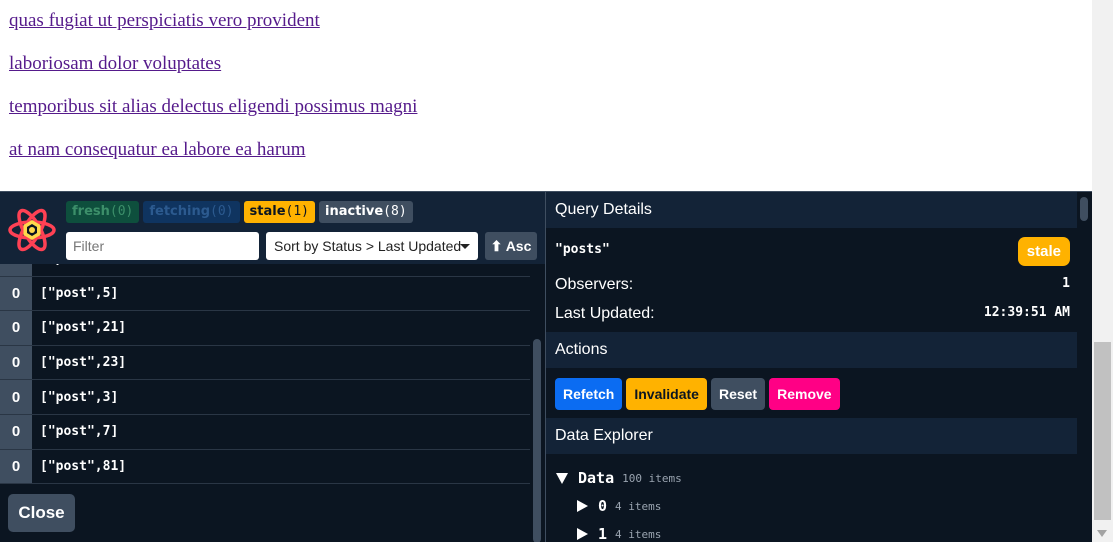  Describe the element at coordinates (465, 246) in the screenshot. I see `chevron-down-icon` at that location.